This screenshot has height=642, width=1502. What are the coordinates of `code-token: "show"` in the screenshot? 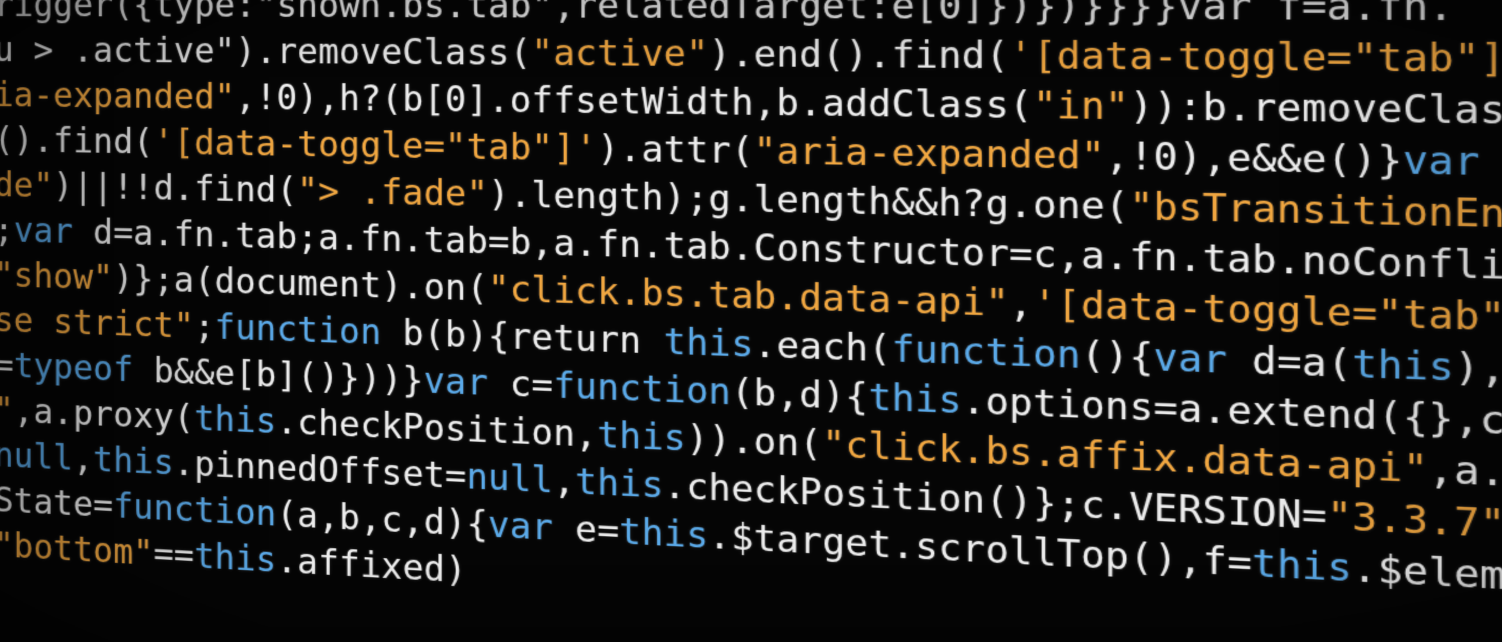 It's located at (57, 276).